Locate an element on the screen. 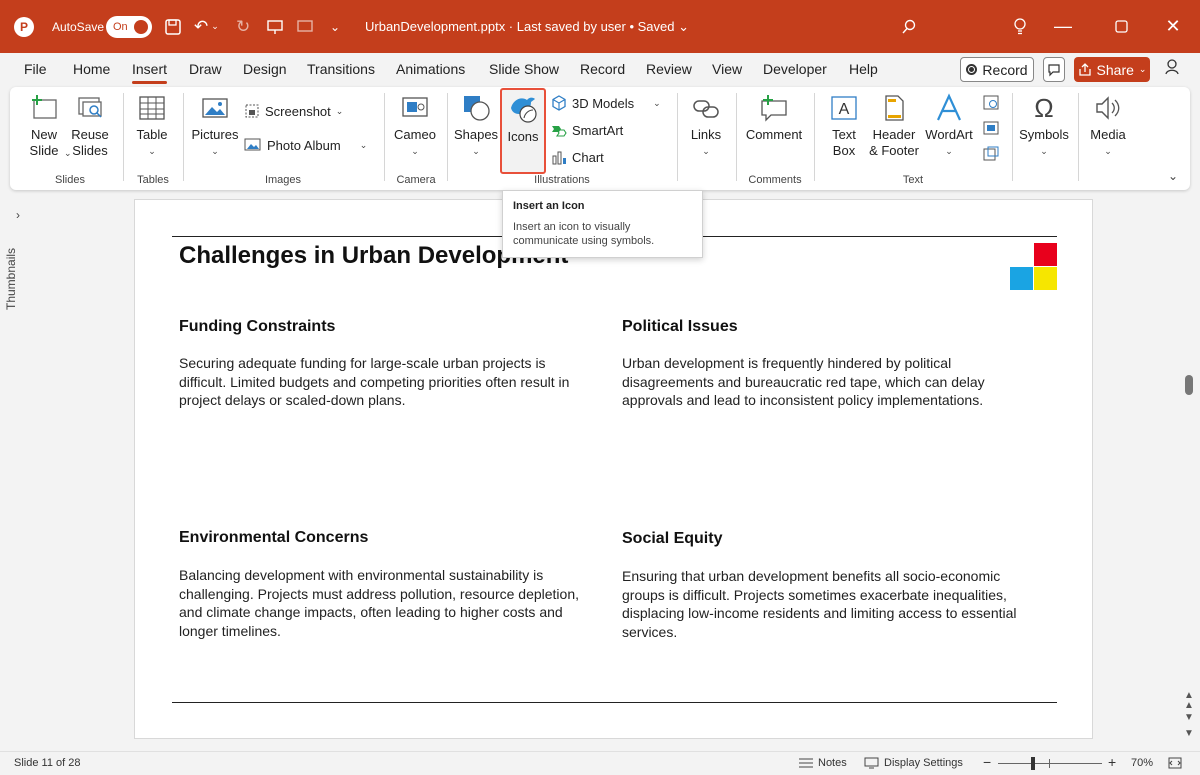  text-box-button: A Text Box is located at coordinates (844, 125).